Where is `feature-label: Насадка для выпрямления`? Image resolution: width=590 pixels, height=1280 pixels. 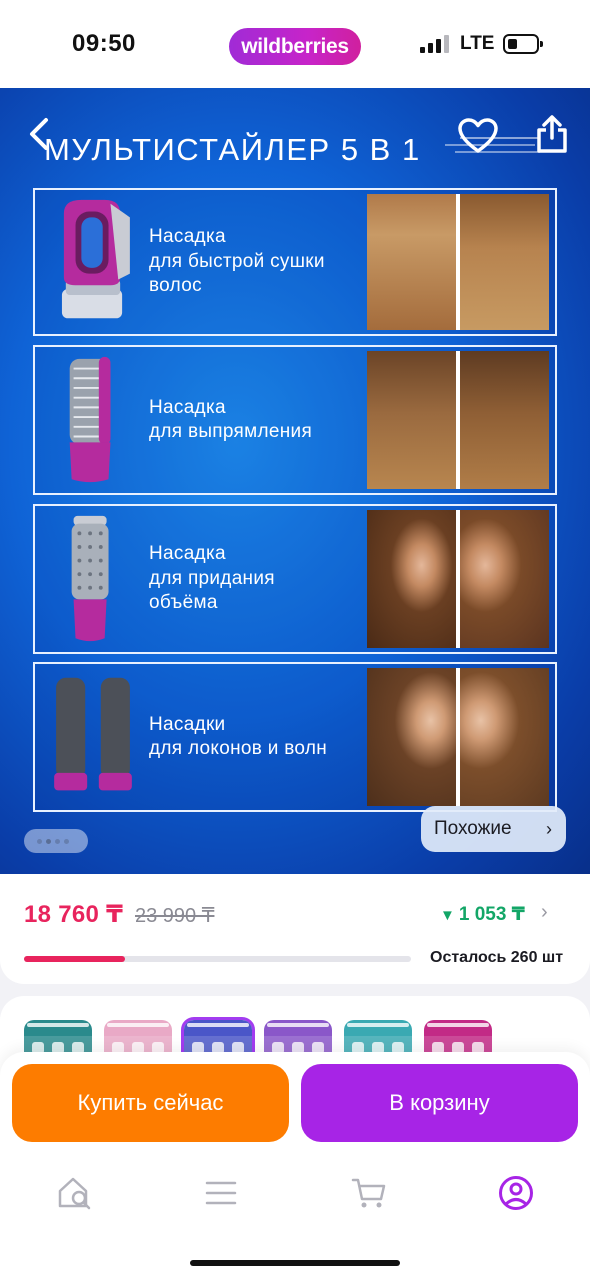 feature-label: Насадка для выпрямления is located at coordinates (231, 419).